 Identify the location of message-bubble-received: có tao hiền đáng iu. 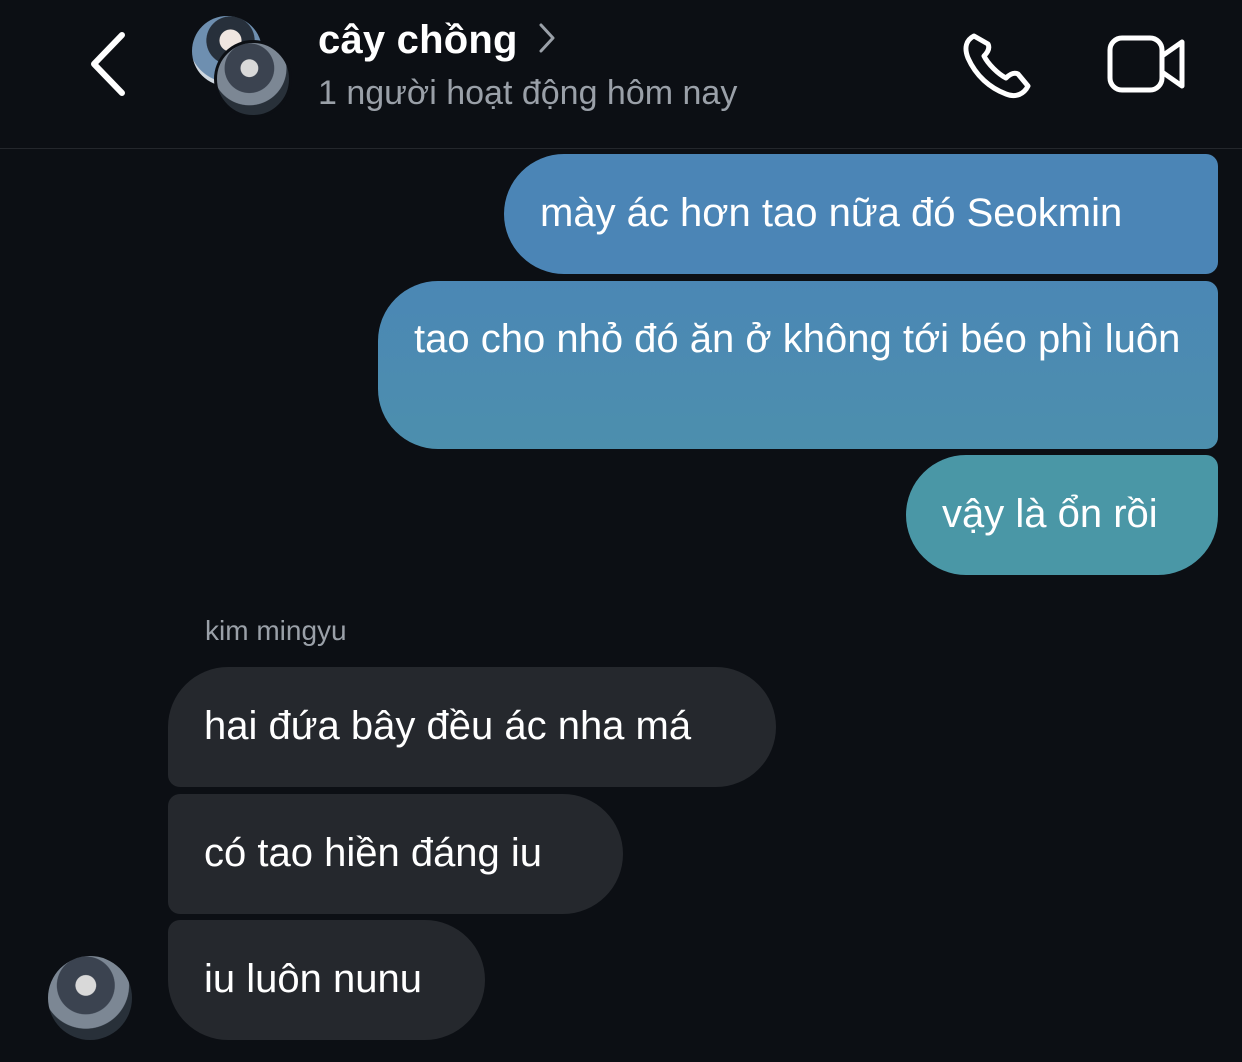
(395, 854).